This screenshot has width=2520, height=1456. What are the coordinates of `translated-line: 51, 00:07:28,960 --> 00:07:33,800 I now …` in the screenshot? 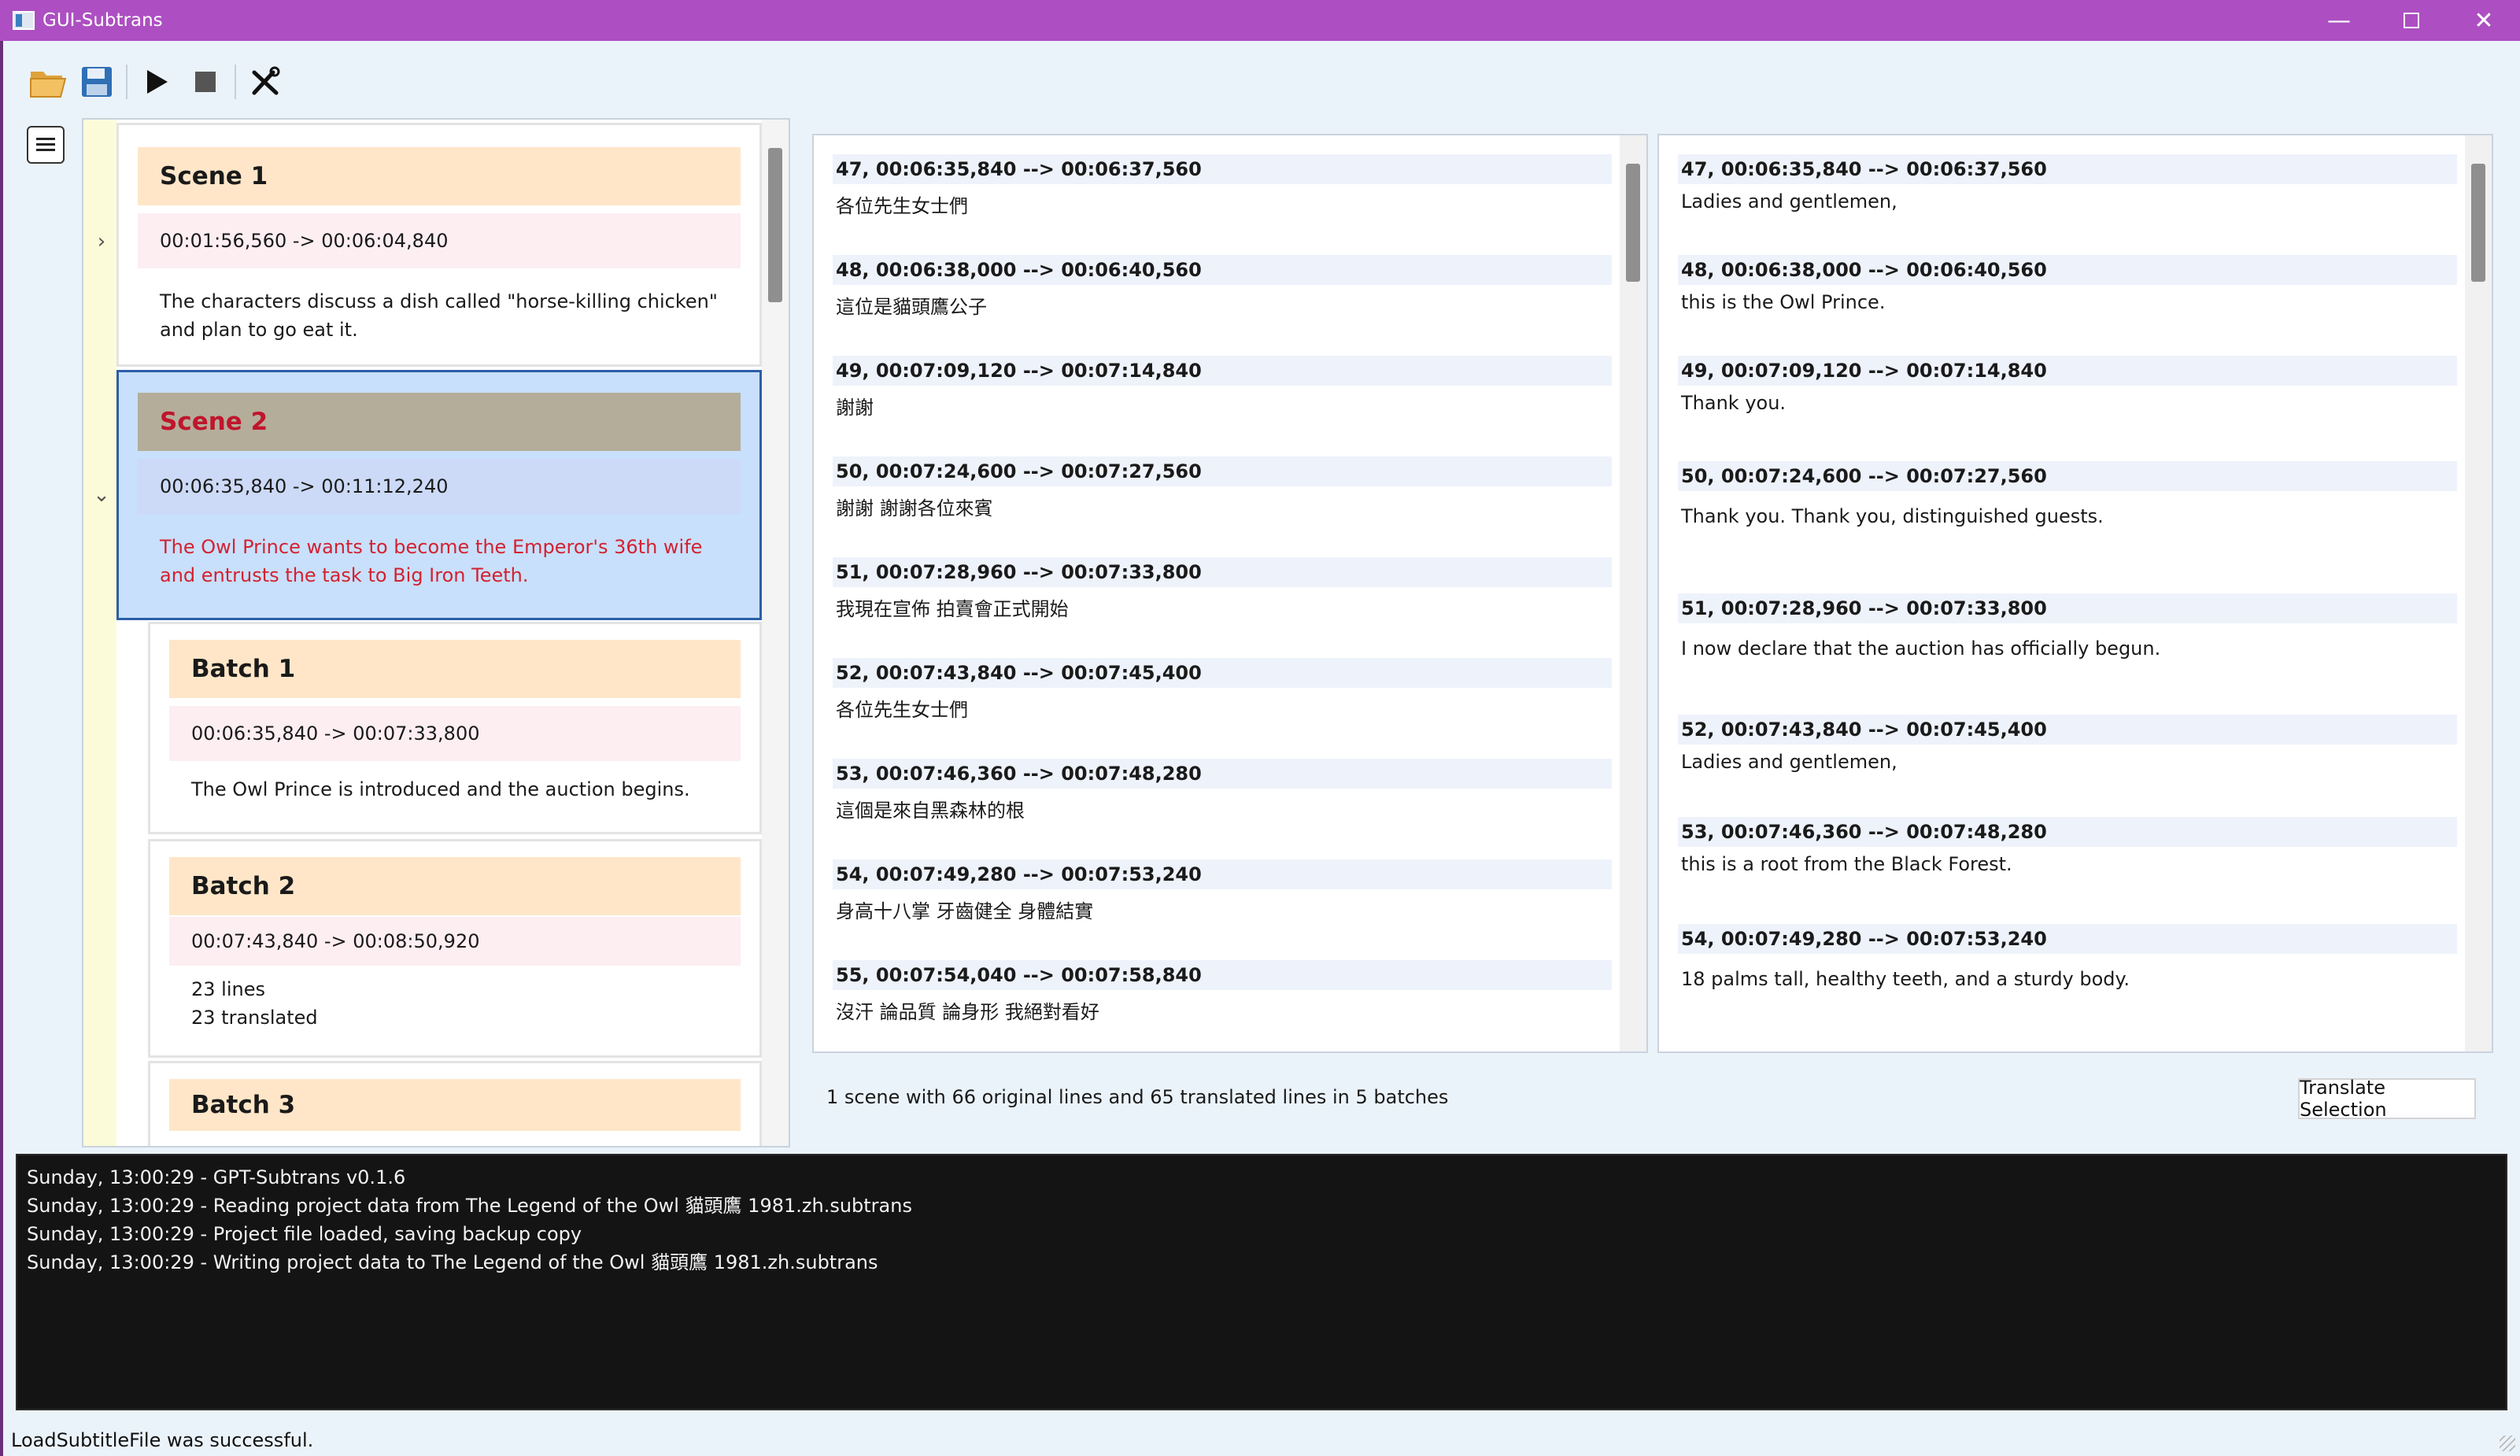 It's located at (2067, 626).